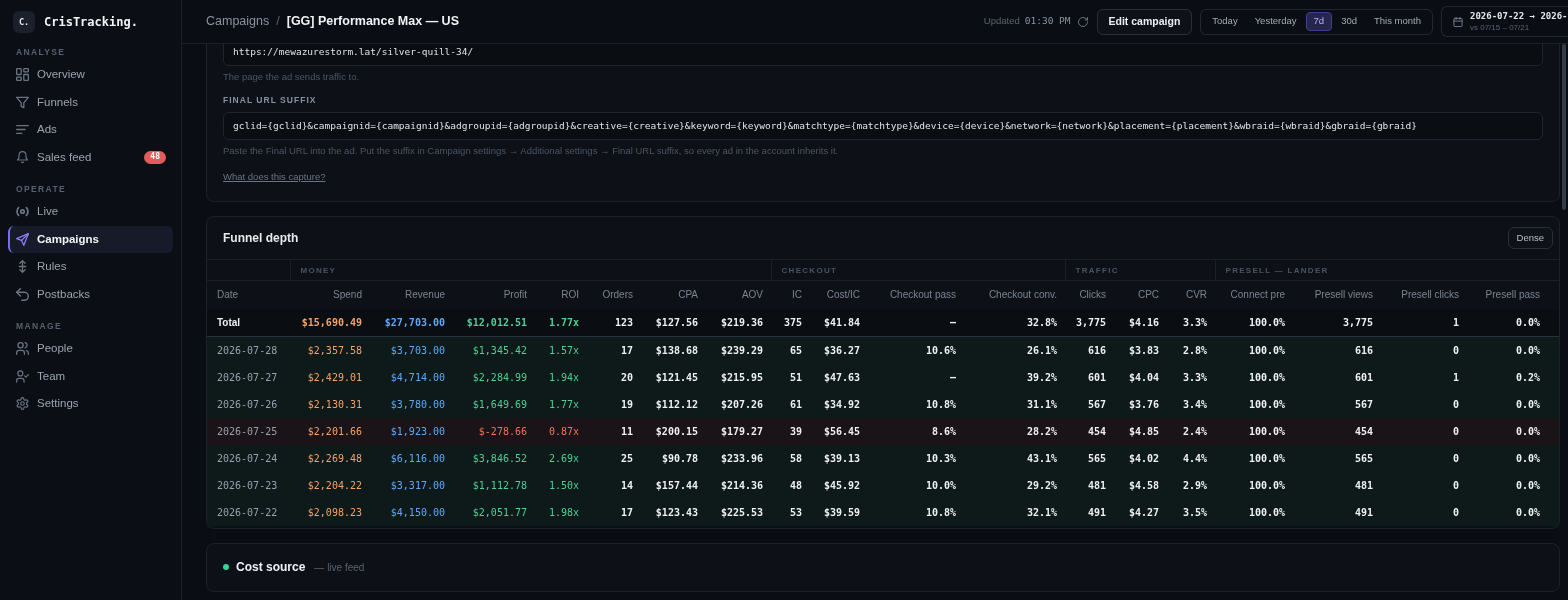 This screenshot has width=1568, height=600. What do you see at coordinates (1090, 294) in the screenshot?
I see `column-header: Clicks` at bounding box center [1090, 294].